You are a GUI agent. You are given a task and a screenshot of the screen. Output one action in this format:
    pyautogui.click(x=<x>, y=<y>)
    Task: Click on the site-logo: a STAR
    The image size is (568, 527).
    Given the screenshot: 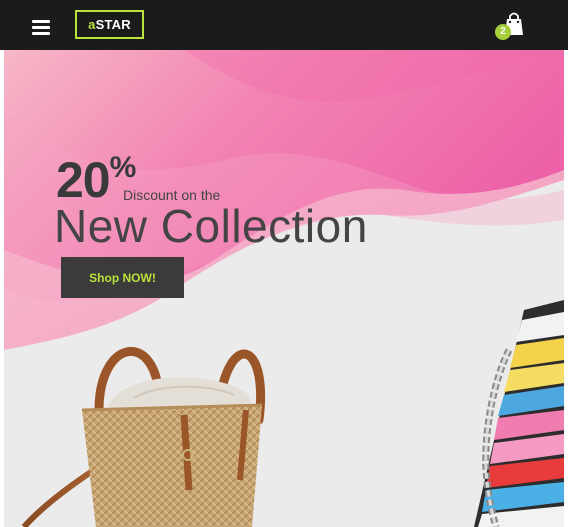 What is the action you would take?
    pyautogui.click(x=109, y=24)
    